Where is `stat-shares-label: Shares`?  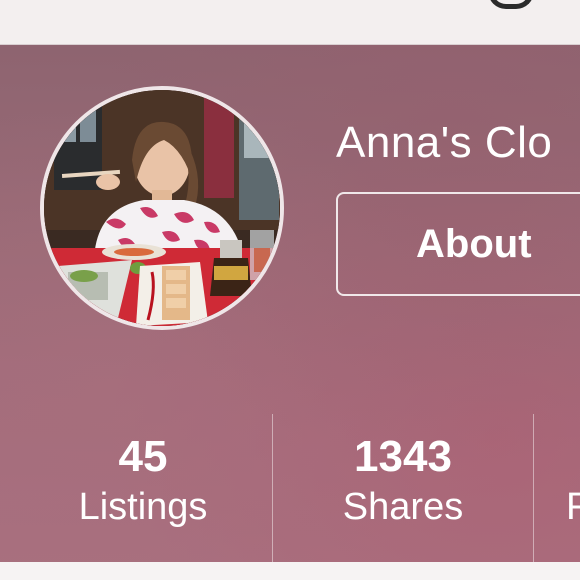
stat-shares-label: Shares is located at coordinates (403, 507).